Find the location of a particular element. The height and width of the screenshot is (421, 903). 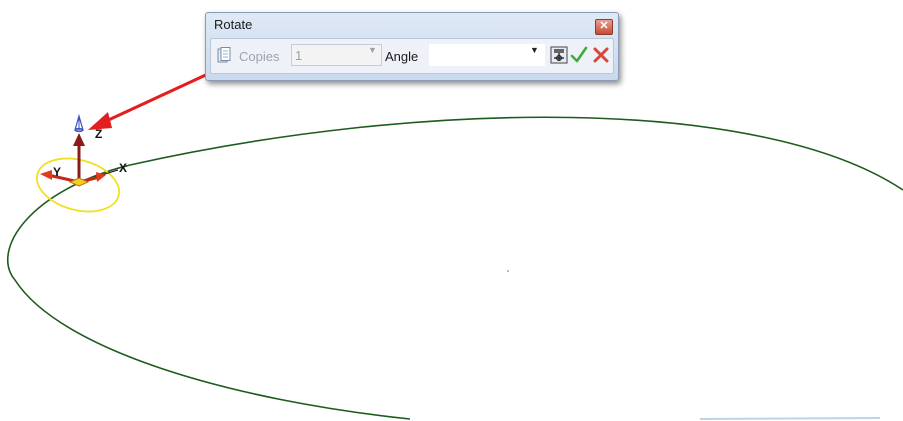

rotation-triad is located at coordinates (78, 166).